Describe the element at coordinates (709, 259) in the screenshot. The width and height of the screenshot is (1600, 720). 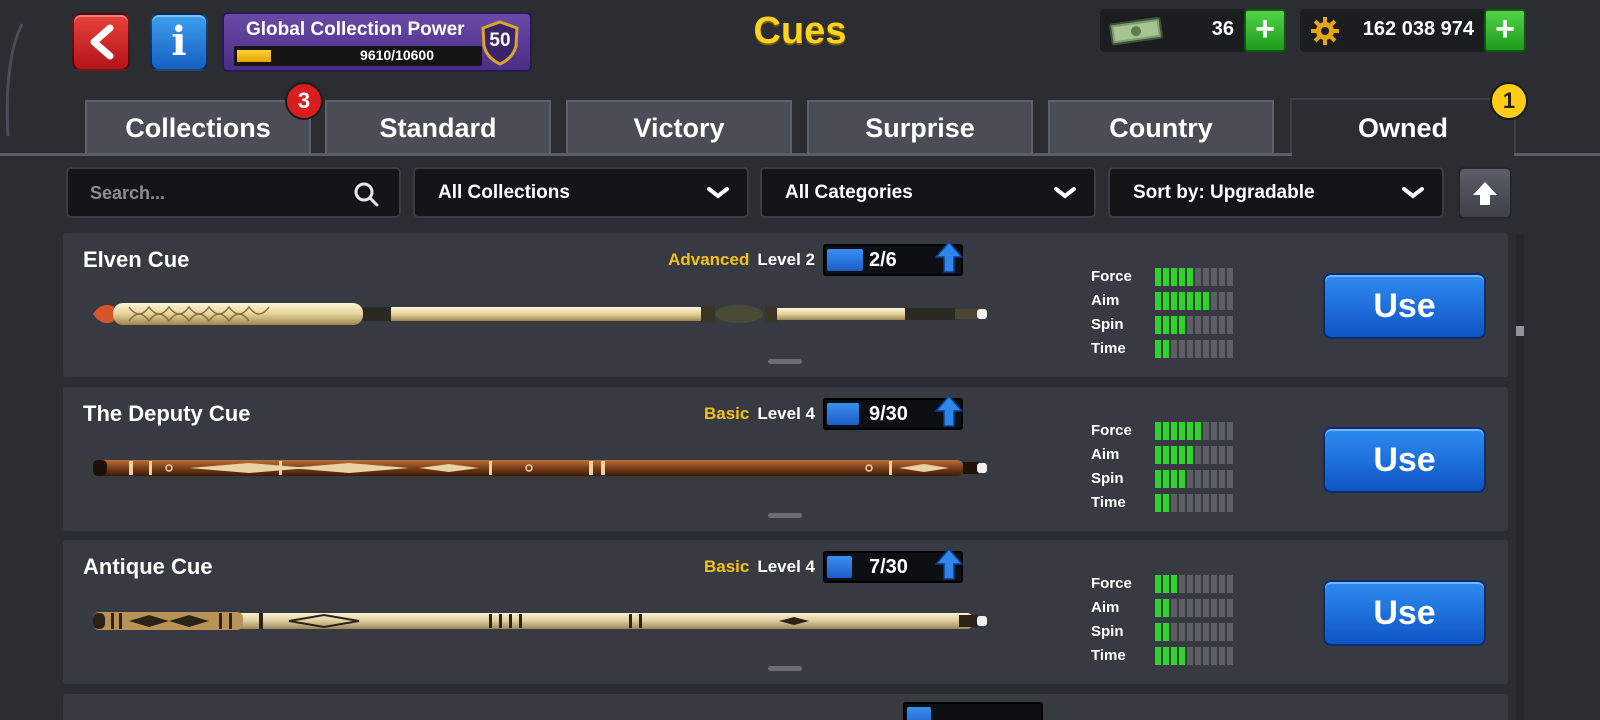
I see `cue-tier: Advanced` at that location.